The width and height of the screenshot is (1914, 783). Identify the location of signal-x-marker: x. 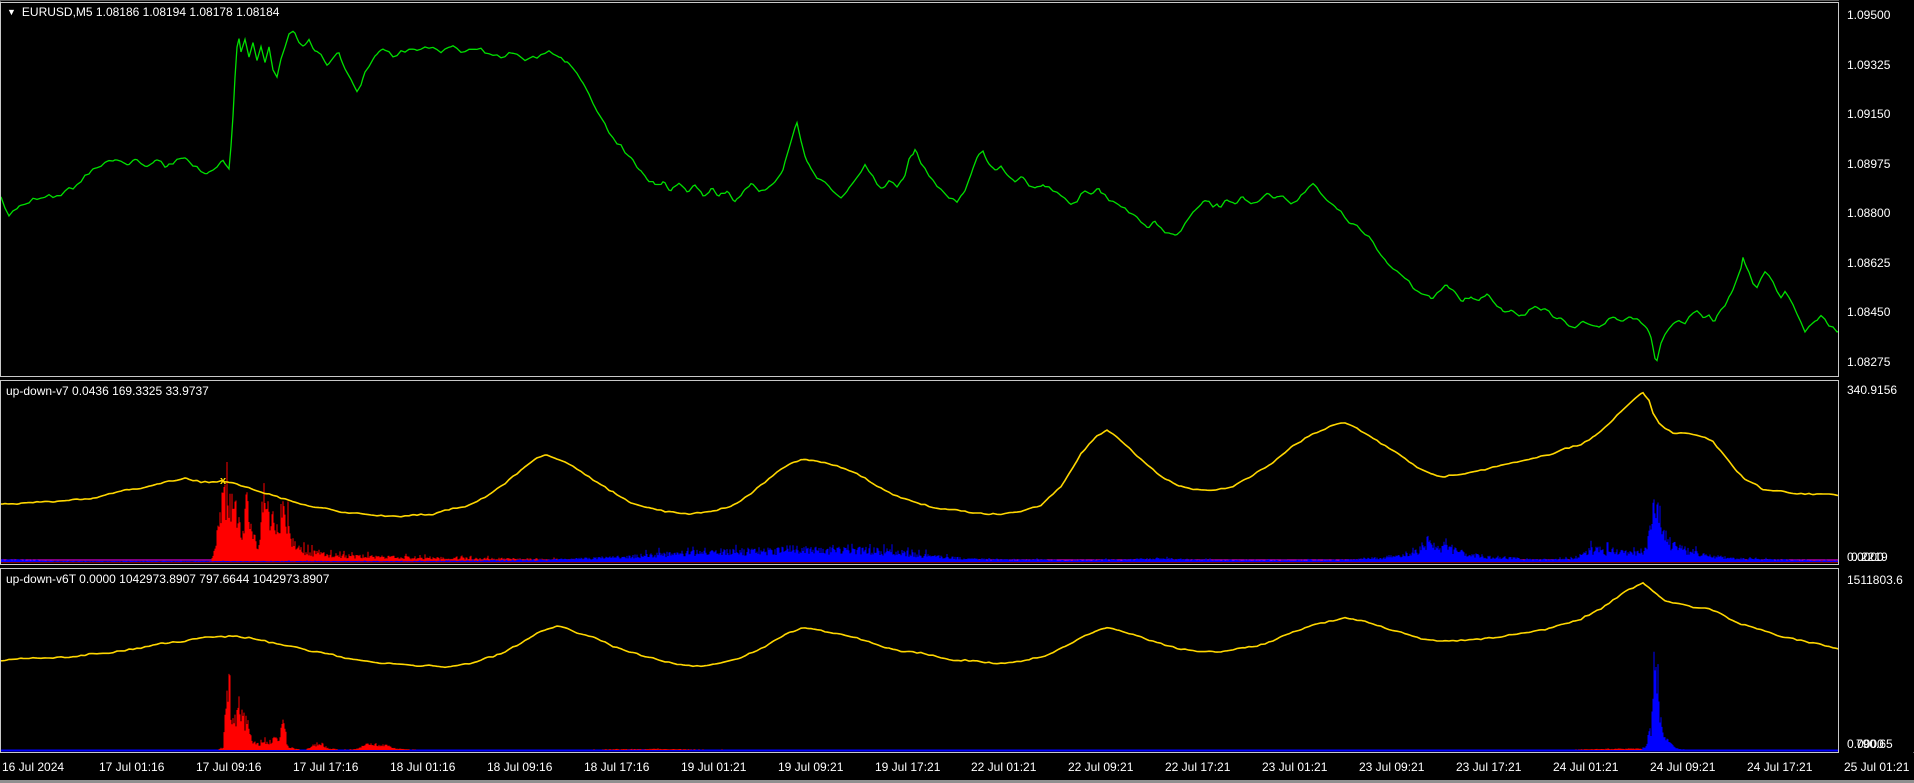
(223, 481).